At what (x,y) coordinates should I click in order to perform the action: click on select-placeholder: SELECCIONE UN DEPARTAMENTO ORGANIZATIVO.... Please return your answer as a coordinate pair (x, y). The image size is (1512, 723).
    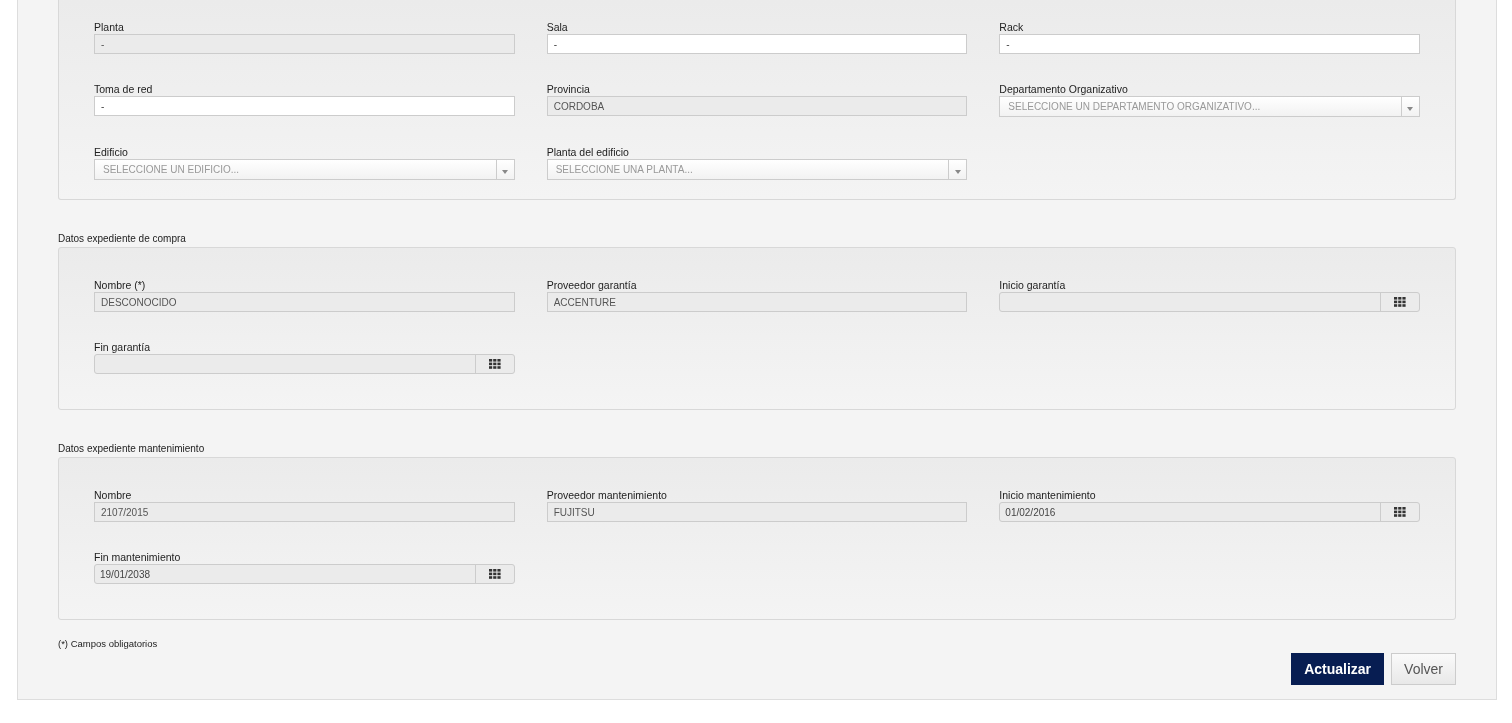
    Looking at the image, I should click on (1134, 106).